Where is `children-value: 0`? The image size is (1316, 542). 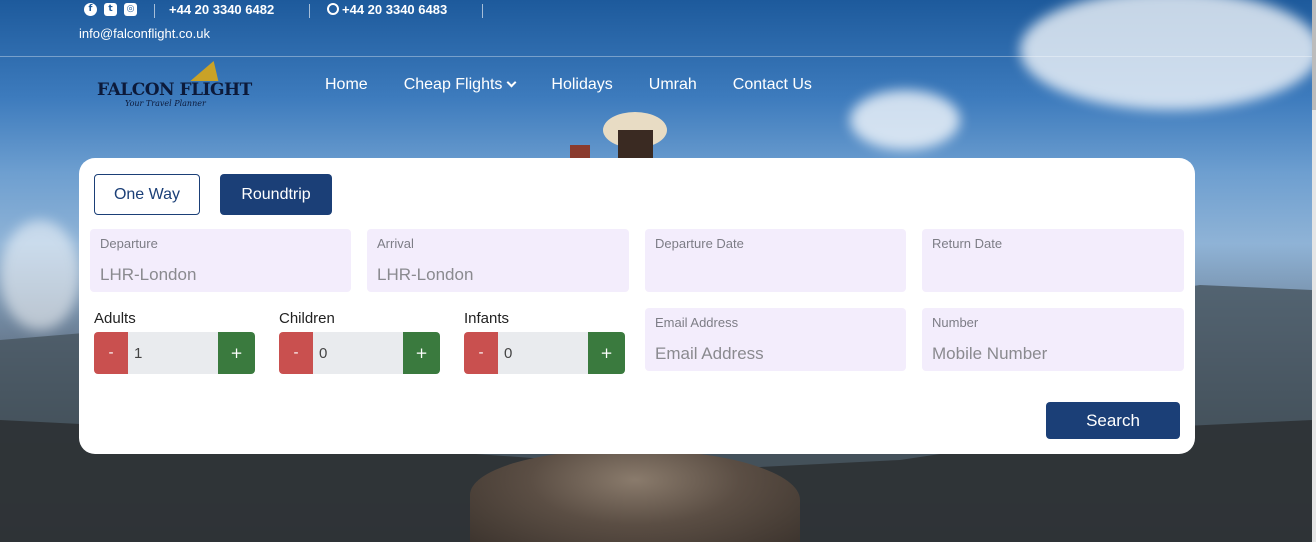 children-value: 0 is located at coordinates (358, 353).